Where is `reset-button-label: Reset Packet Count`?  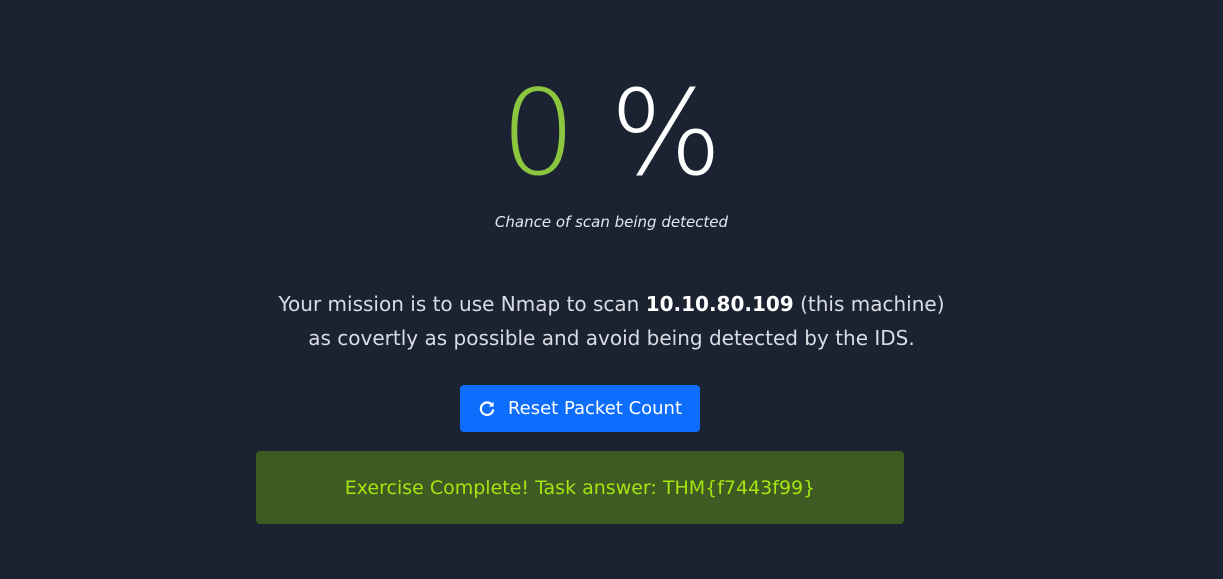
reset-button-label: Reset Packet Count is located at coordinates (595, 408).